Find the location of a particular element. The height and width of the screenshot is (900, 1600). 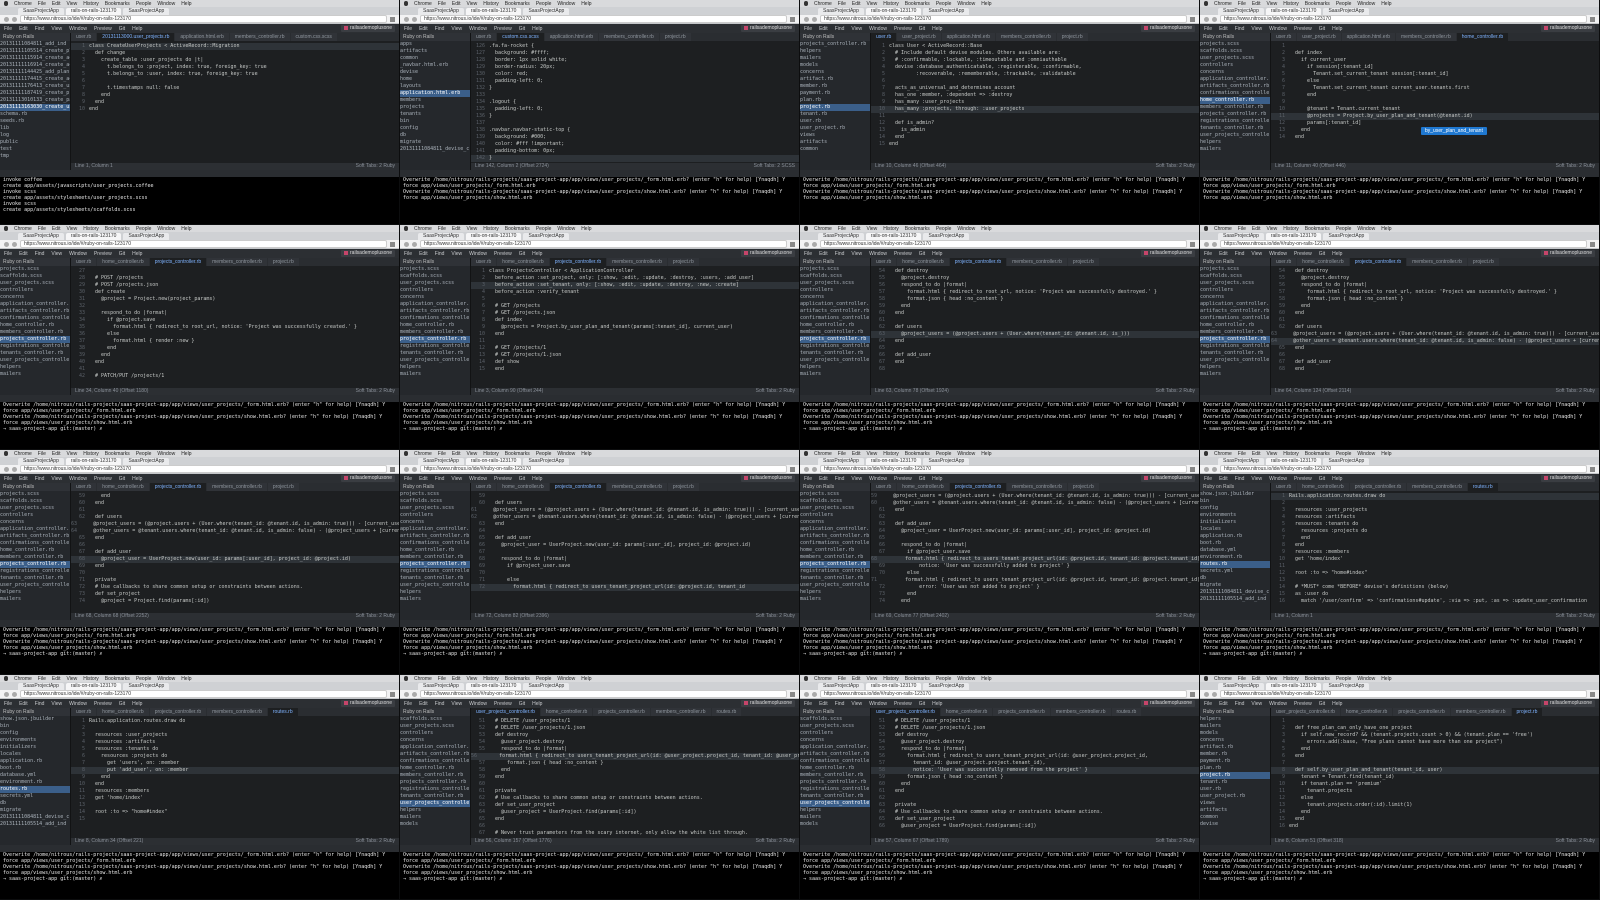

mac-menu-item: Edit is located at coordinates (456, 679).